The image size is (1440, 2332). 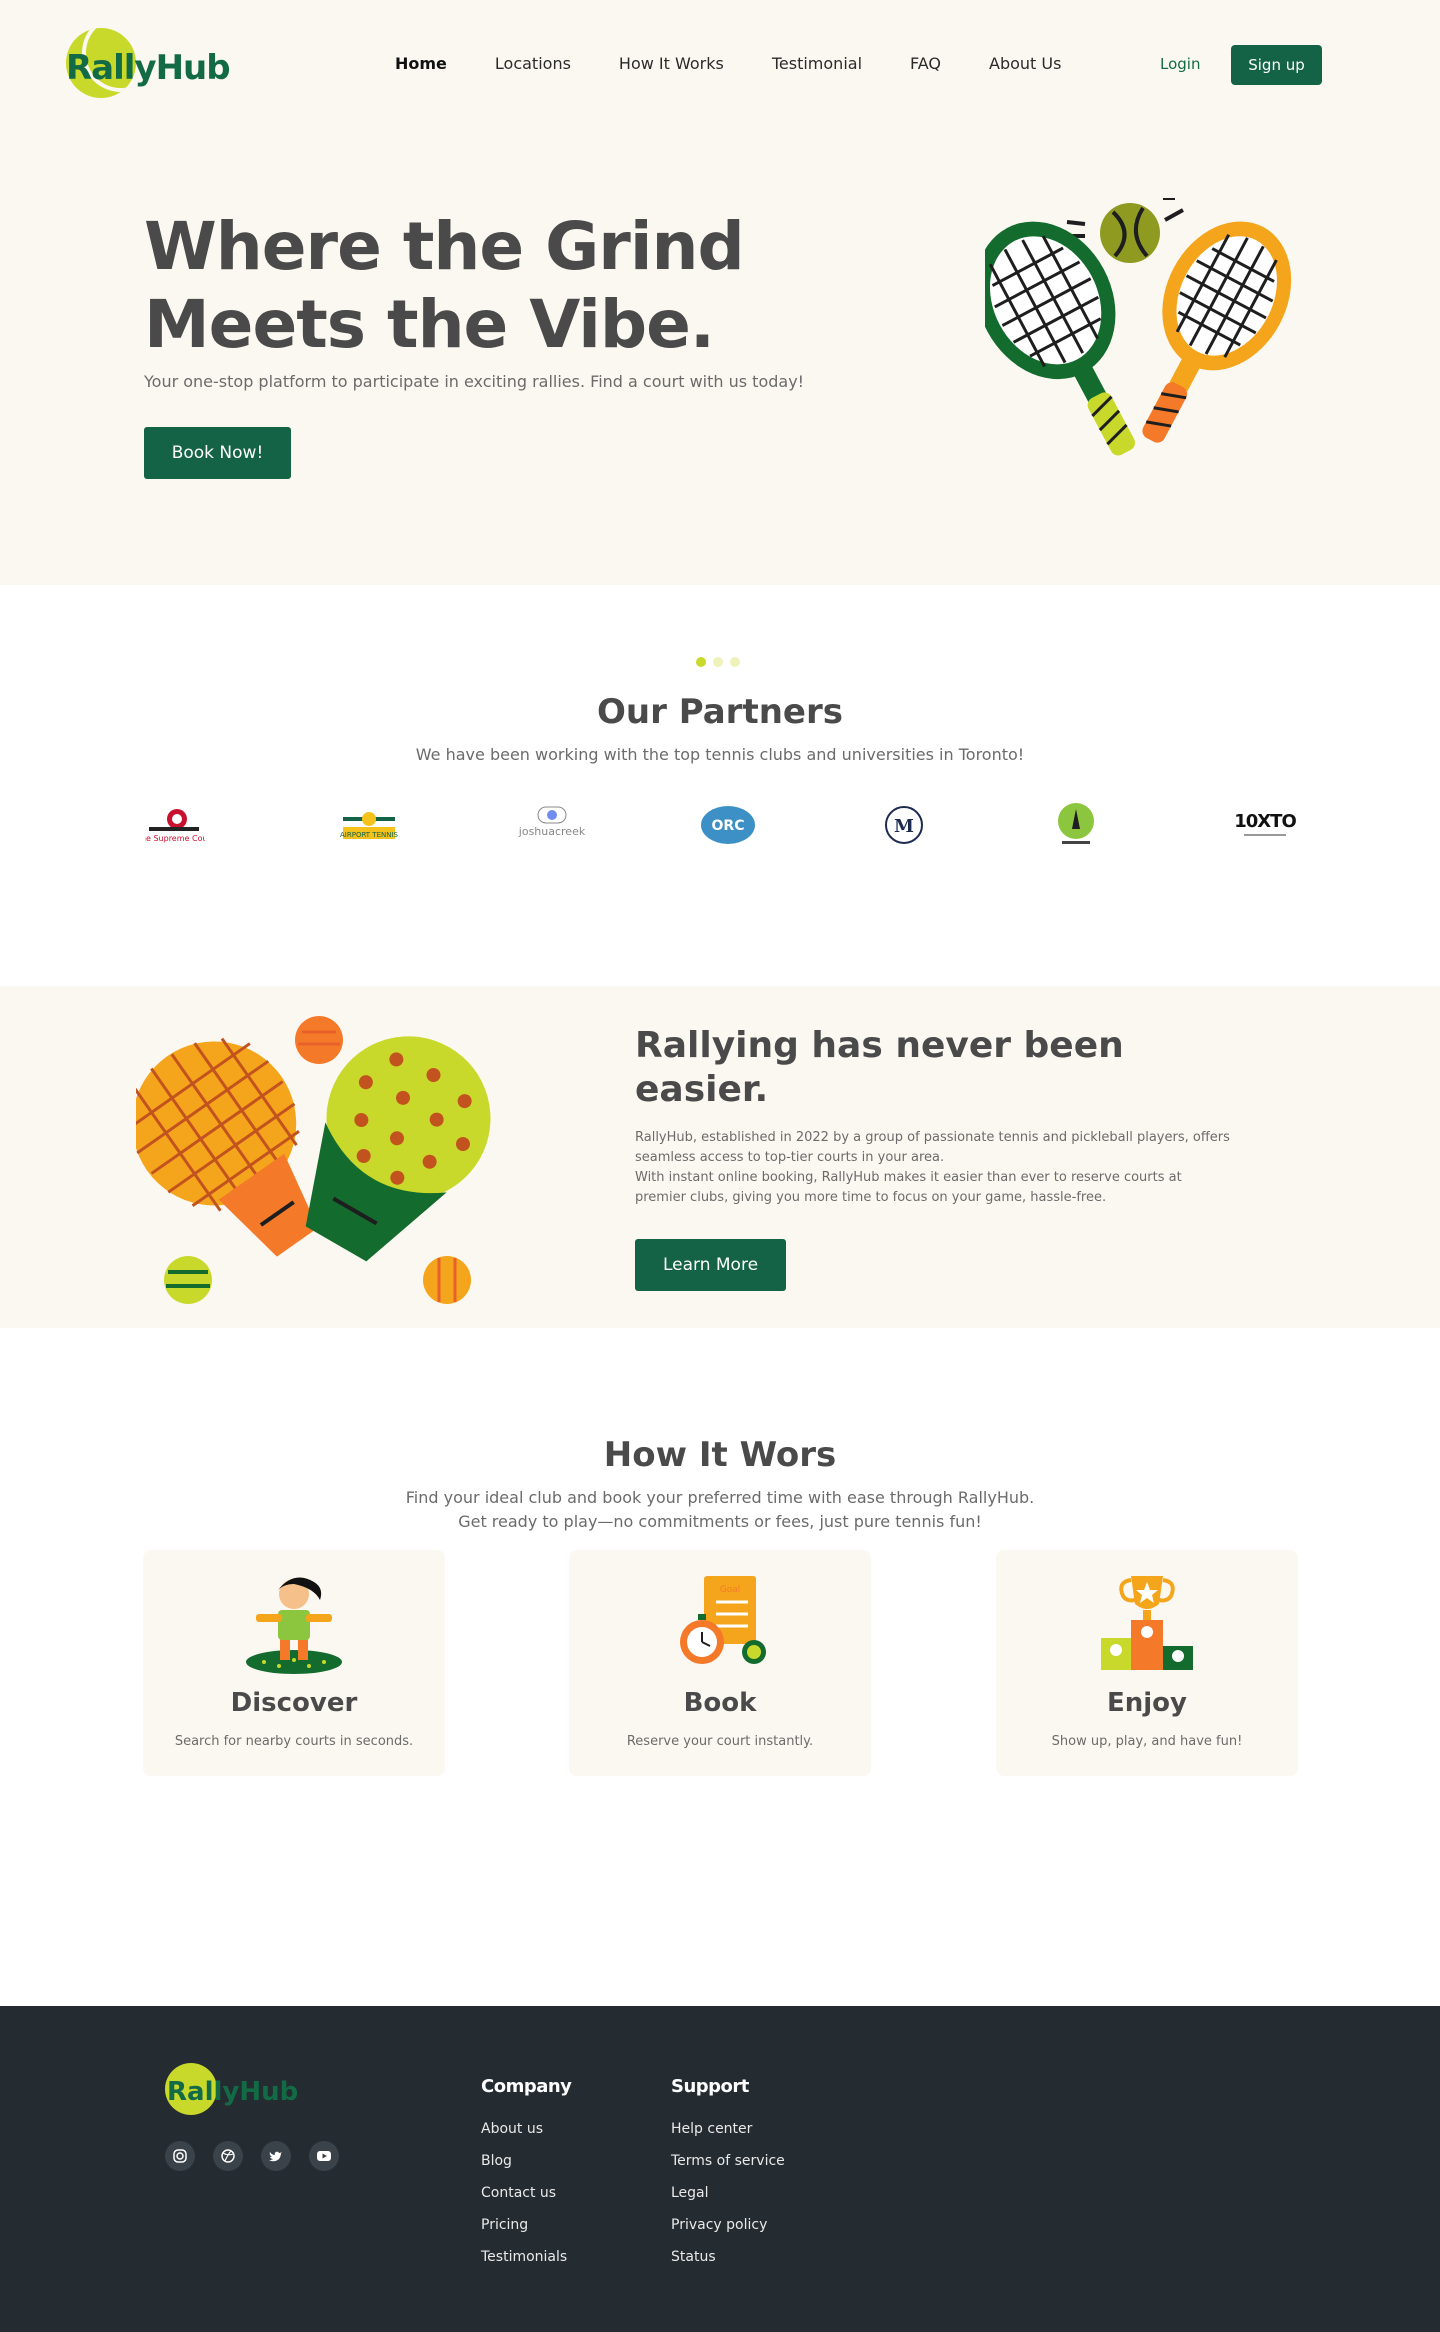 What do you see at coordinates (1147, 1703) in the screenshot?
I see `step-title: Enjoy` at bounding box center [1147, 1703].